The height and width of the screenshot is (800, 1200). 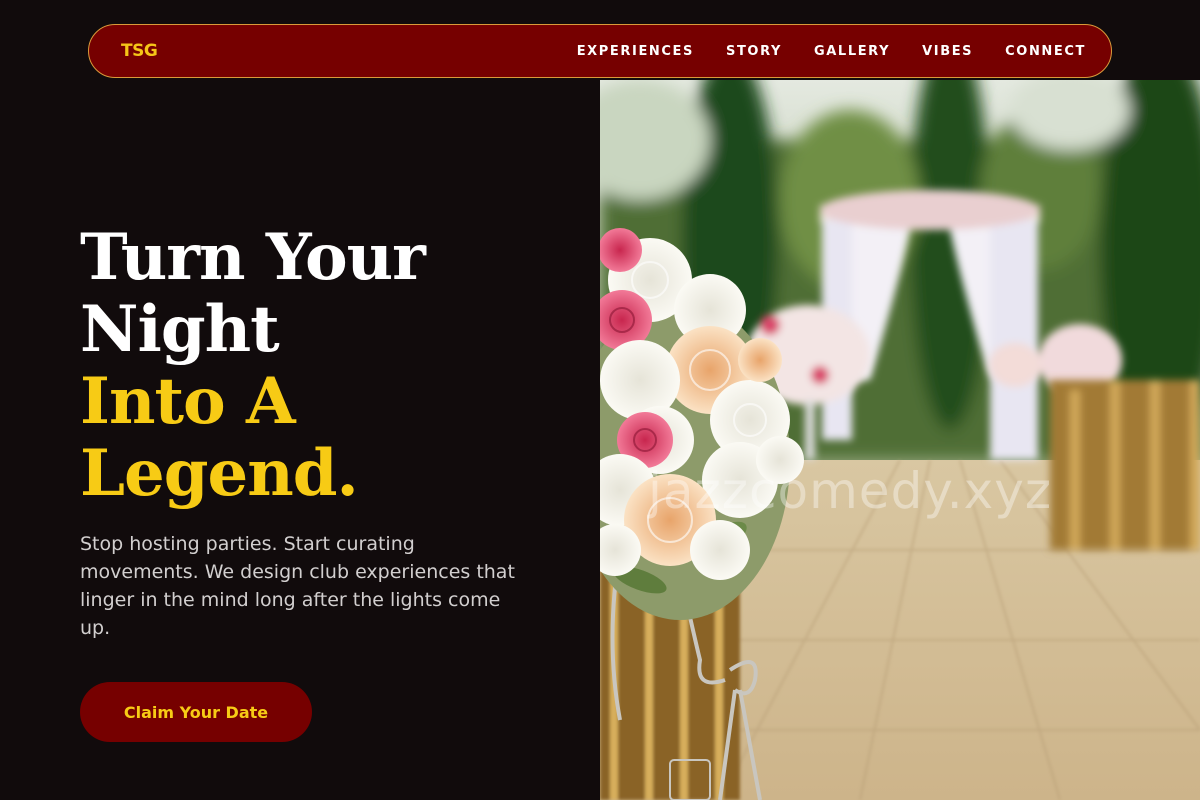 What do you see at coordinates (852, 51) in the screenshot?
I see `nav-link-gallery: GALLERY` at bounding box center [852, 51].